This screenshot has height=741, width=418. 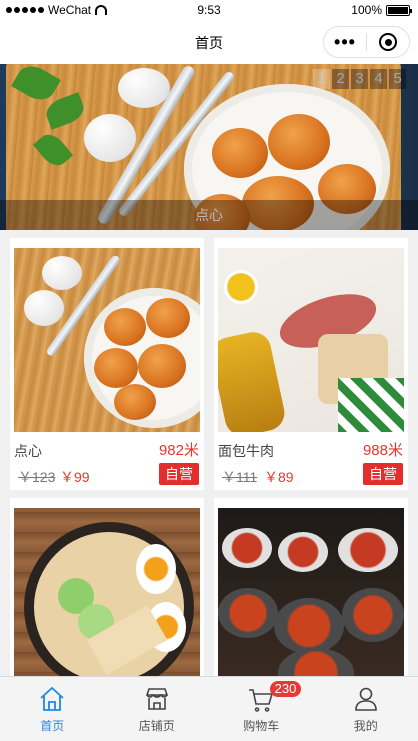 I want to click on cart-count-badge: 230, so click(x=285, y=689).